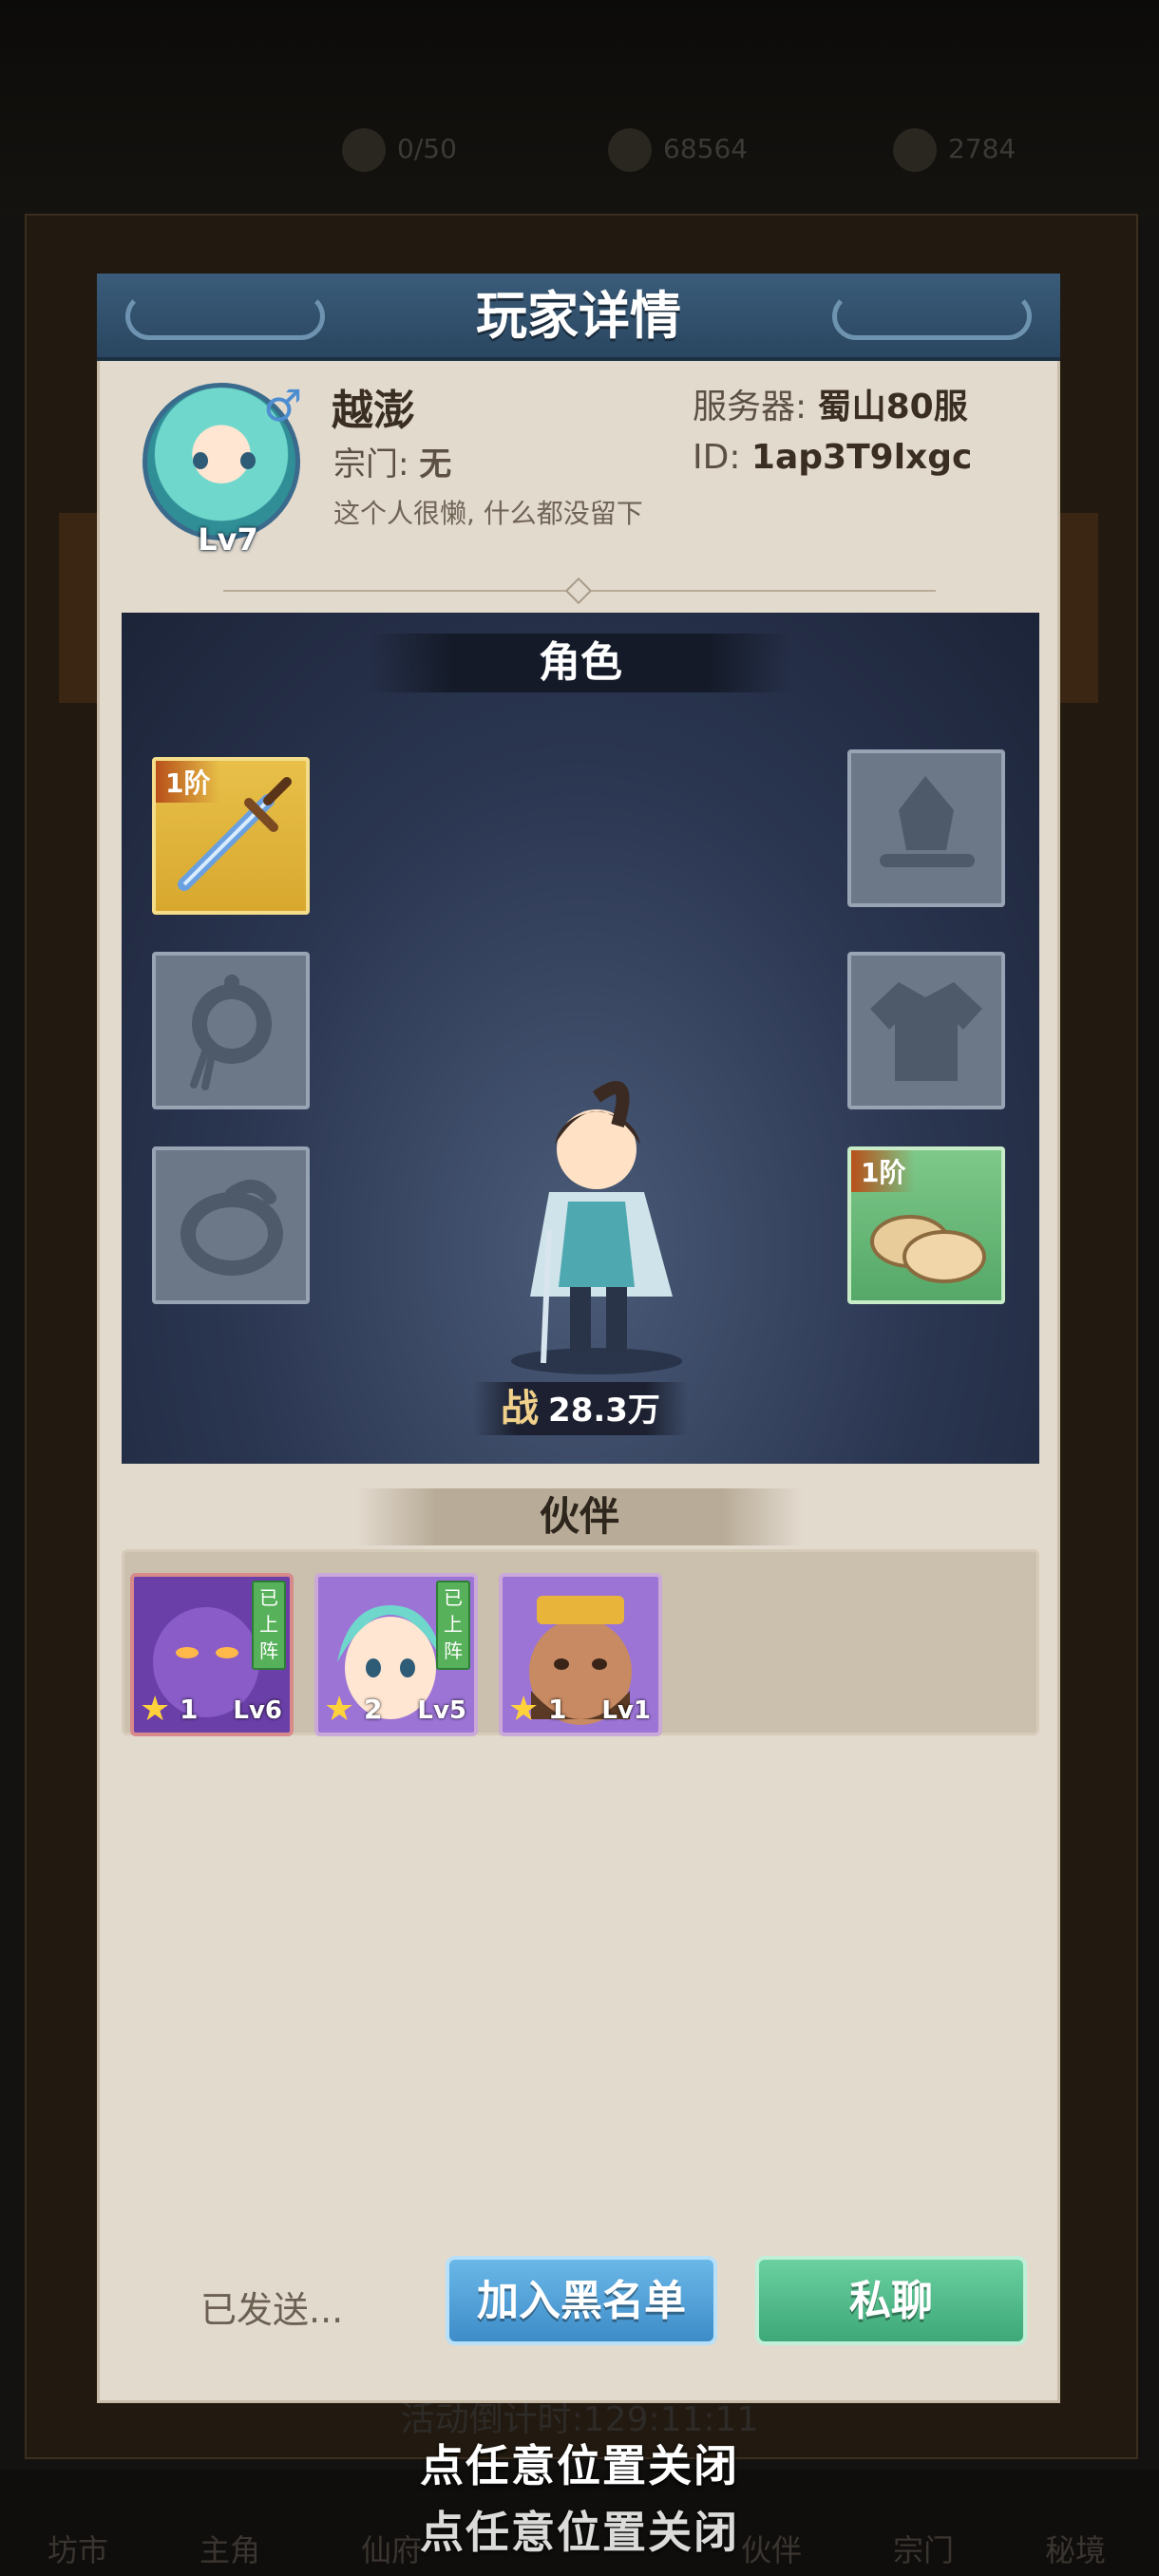 The image size is (1159, 2576). Describe the element at coordinates (581, 2300) in the screenshot. I see `add-blacklist-button: 加入黑名单` at that location.